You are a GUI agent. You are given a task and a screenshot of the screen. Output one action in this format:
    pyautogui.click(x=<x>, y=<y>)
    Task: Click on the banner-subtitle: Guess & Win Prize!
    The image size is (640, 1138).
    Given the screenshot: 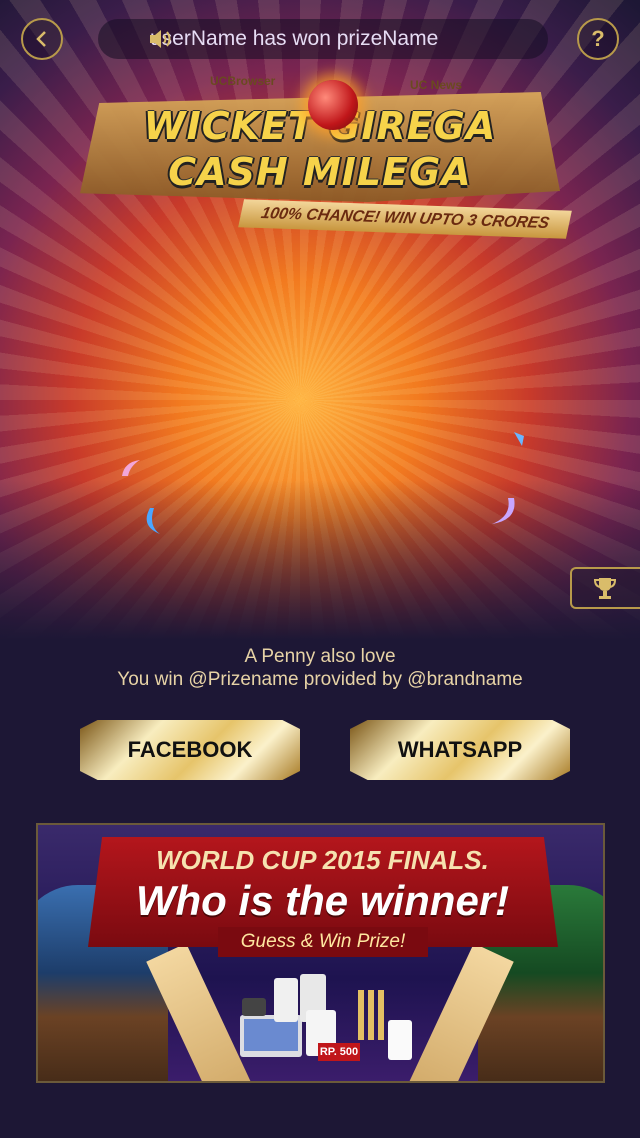 What is the action you would take?
    pyautogui.click(x=323, y=942)
    